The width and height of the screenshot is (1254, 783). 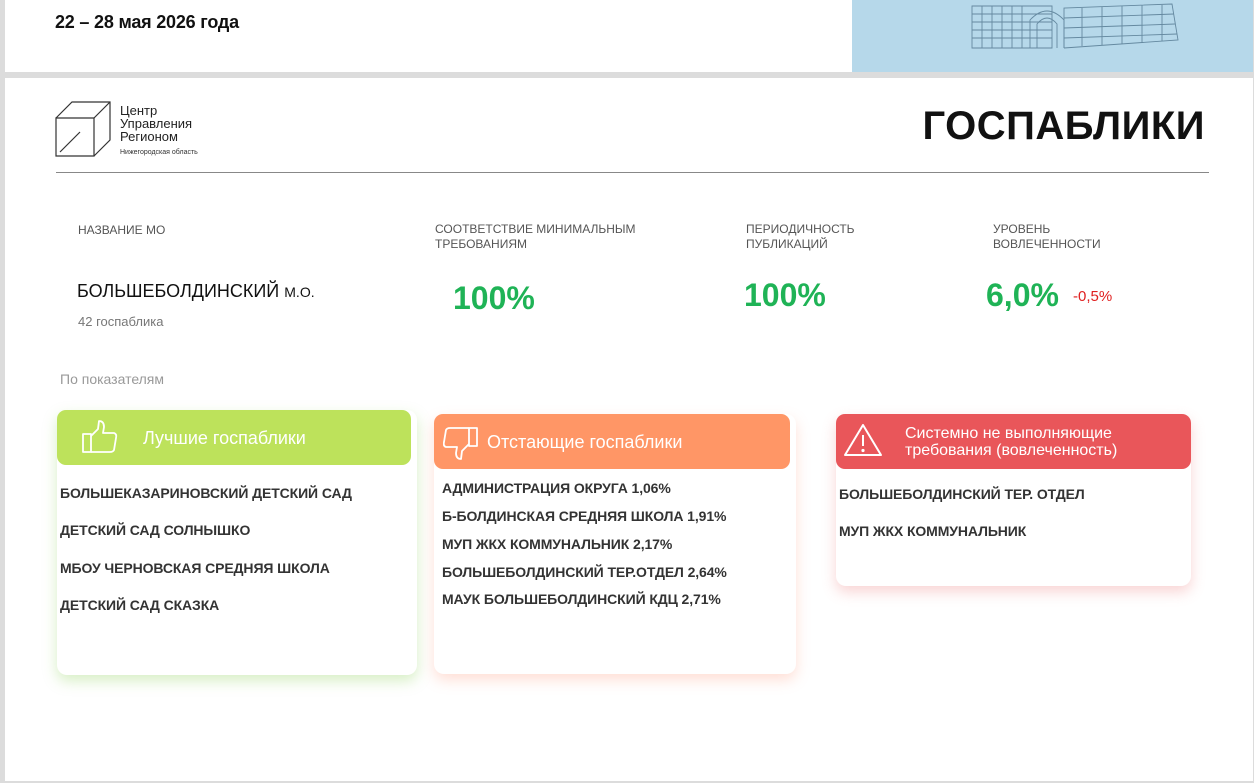 I want to click on column-header-engagement-line1: УРОВЕНЬ, so click(x=1022, y=229).